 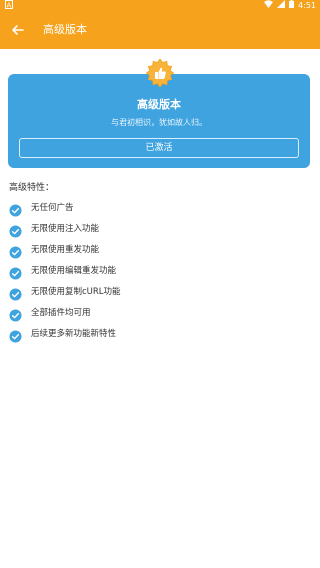 I want to click on feature-label: 无限使用编辑重发功能, so click(x=74, y=271).